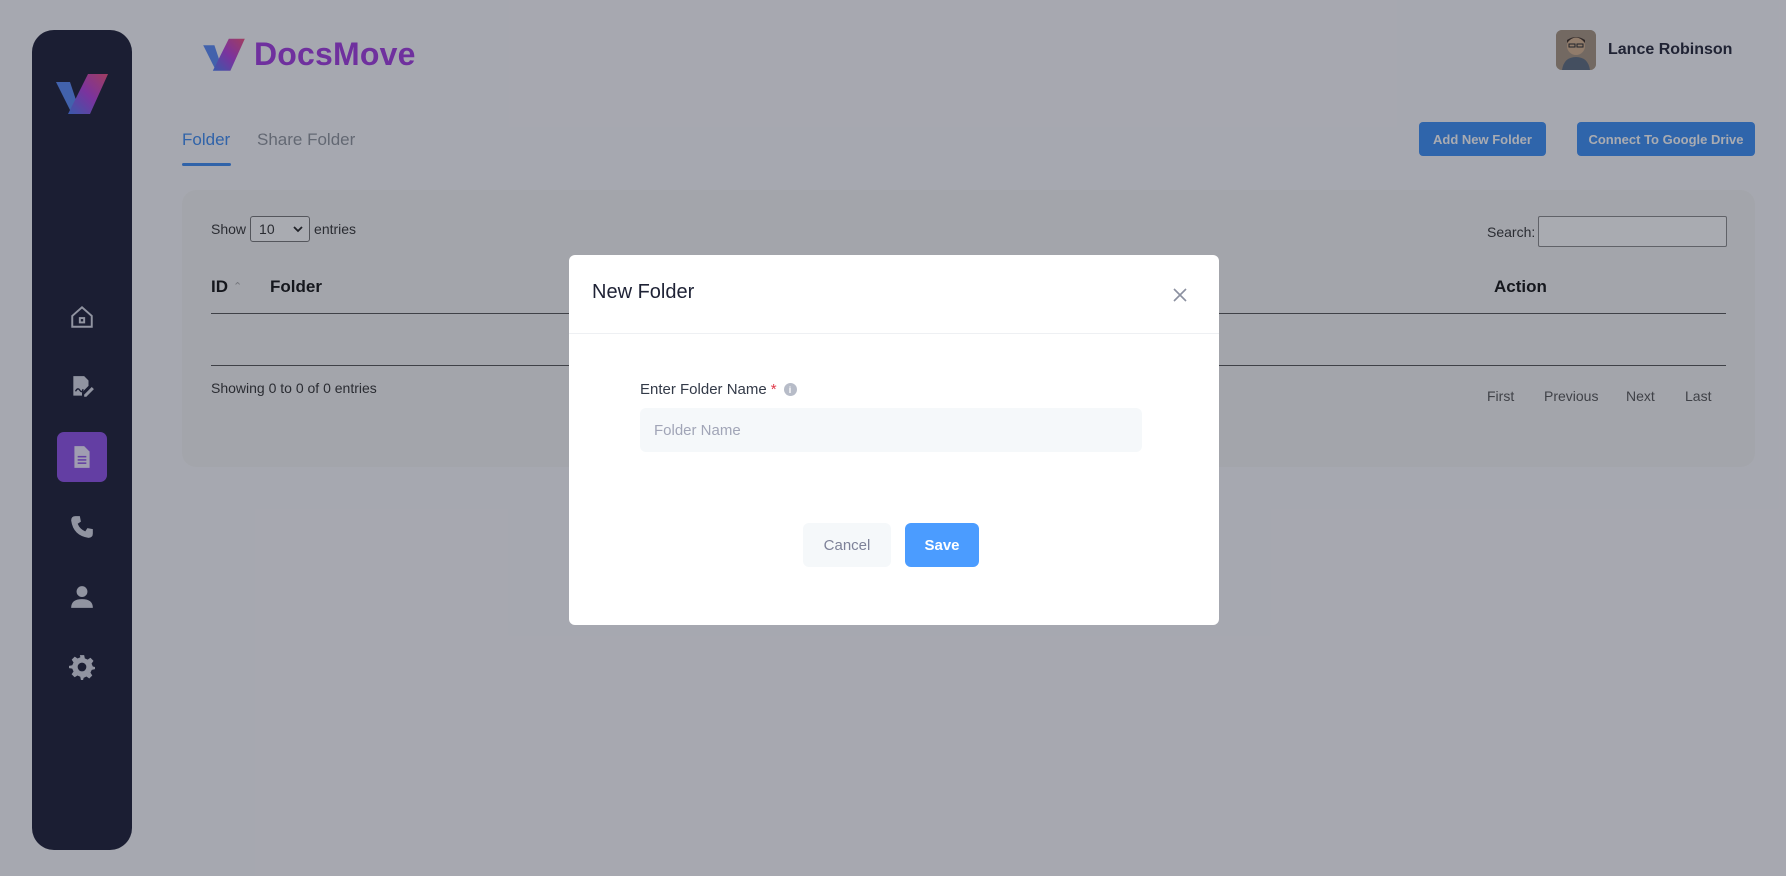 The width and height of the screenshot is (1786, 876). What do you see at coordinates (894, 333) in the screenshot?
I see `modal-header-divider` at bounding box center [894, 333].